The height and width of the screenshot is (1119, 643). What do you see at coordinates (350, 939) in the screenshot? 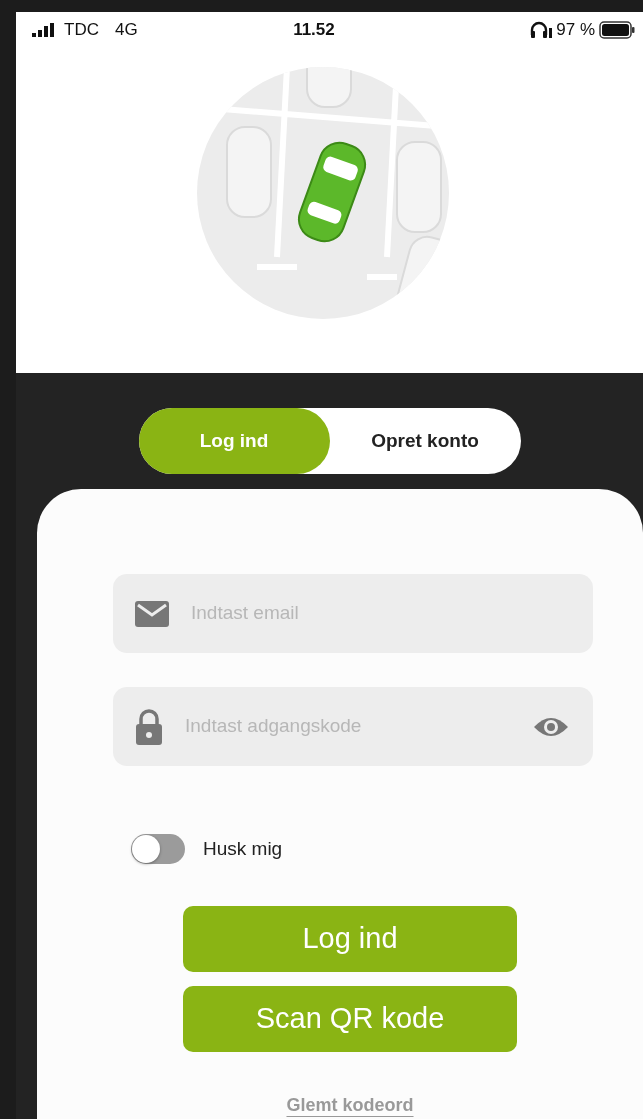
I see `action-button: Log ind` at bounding box center [350, 939].